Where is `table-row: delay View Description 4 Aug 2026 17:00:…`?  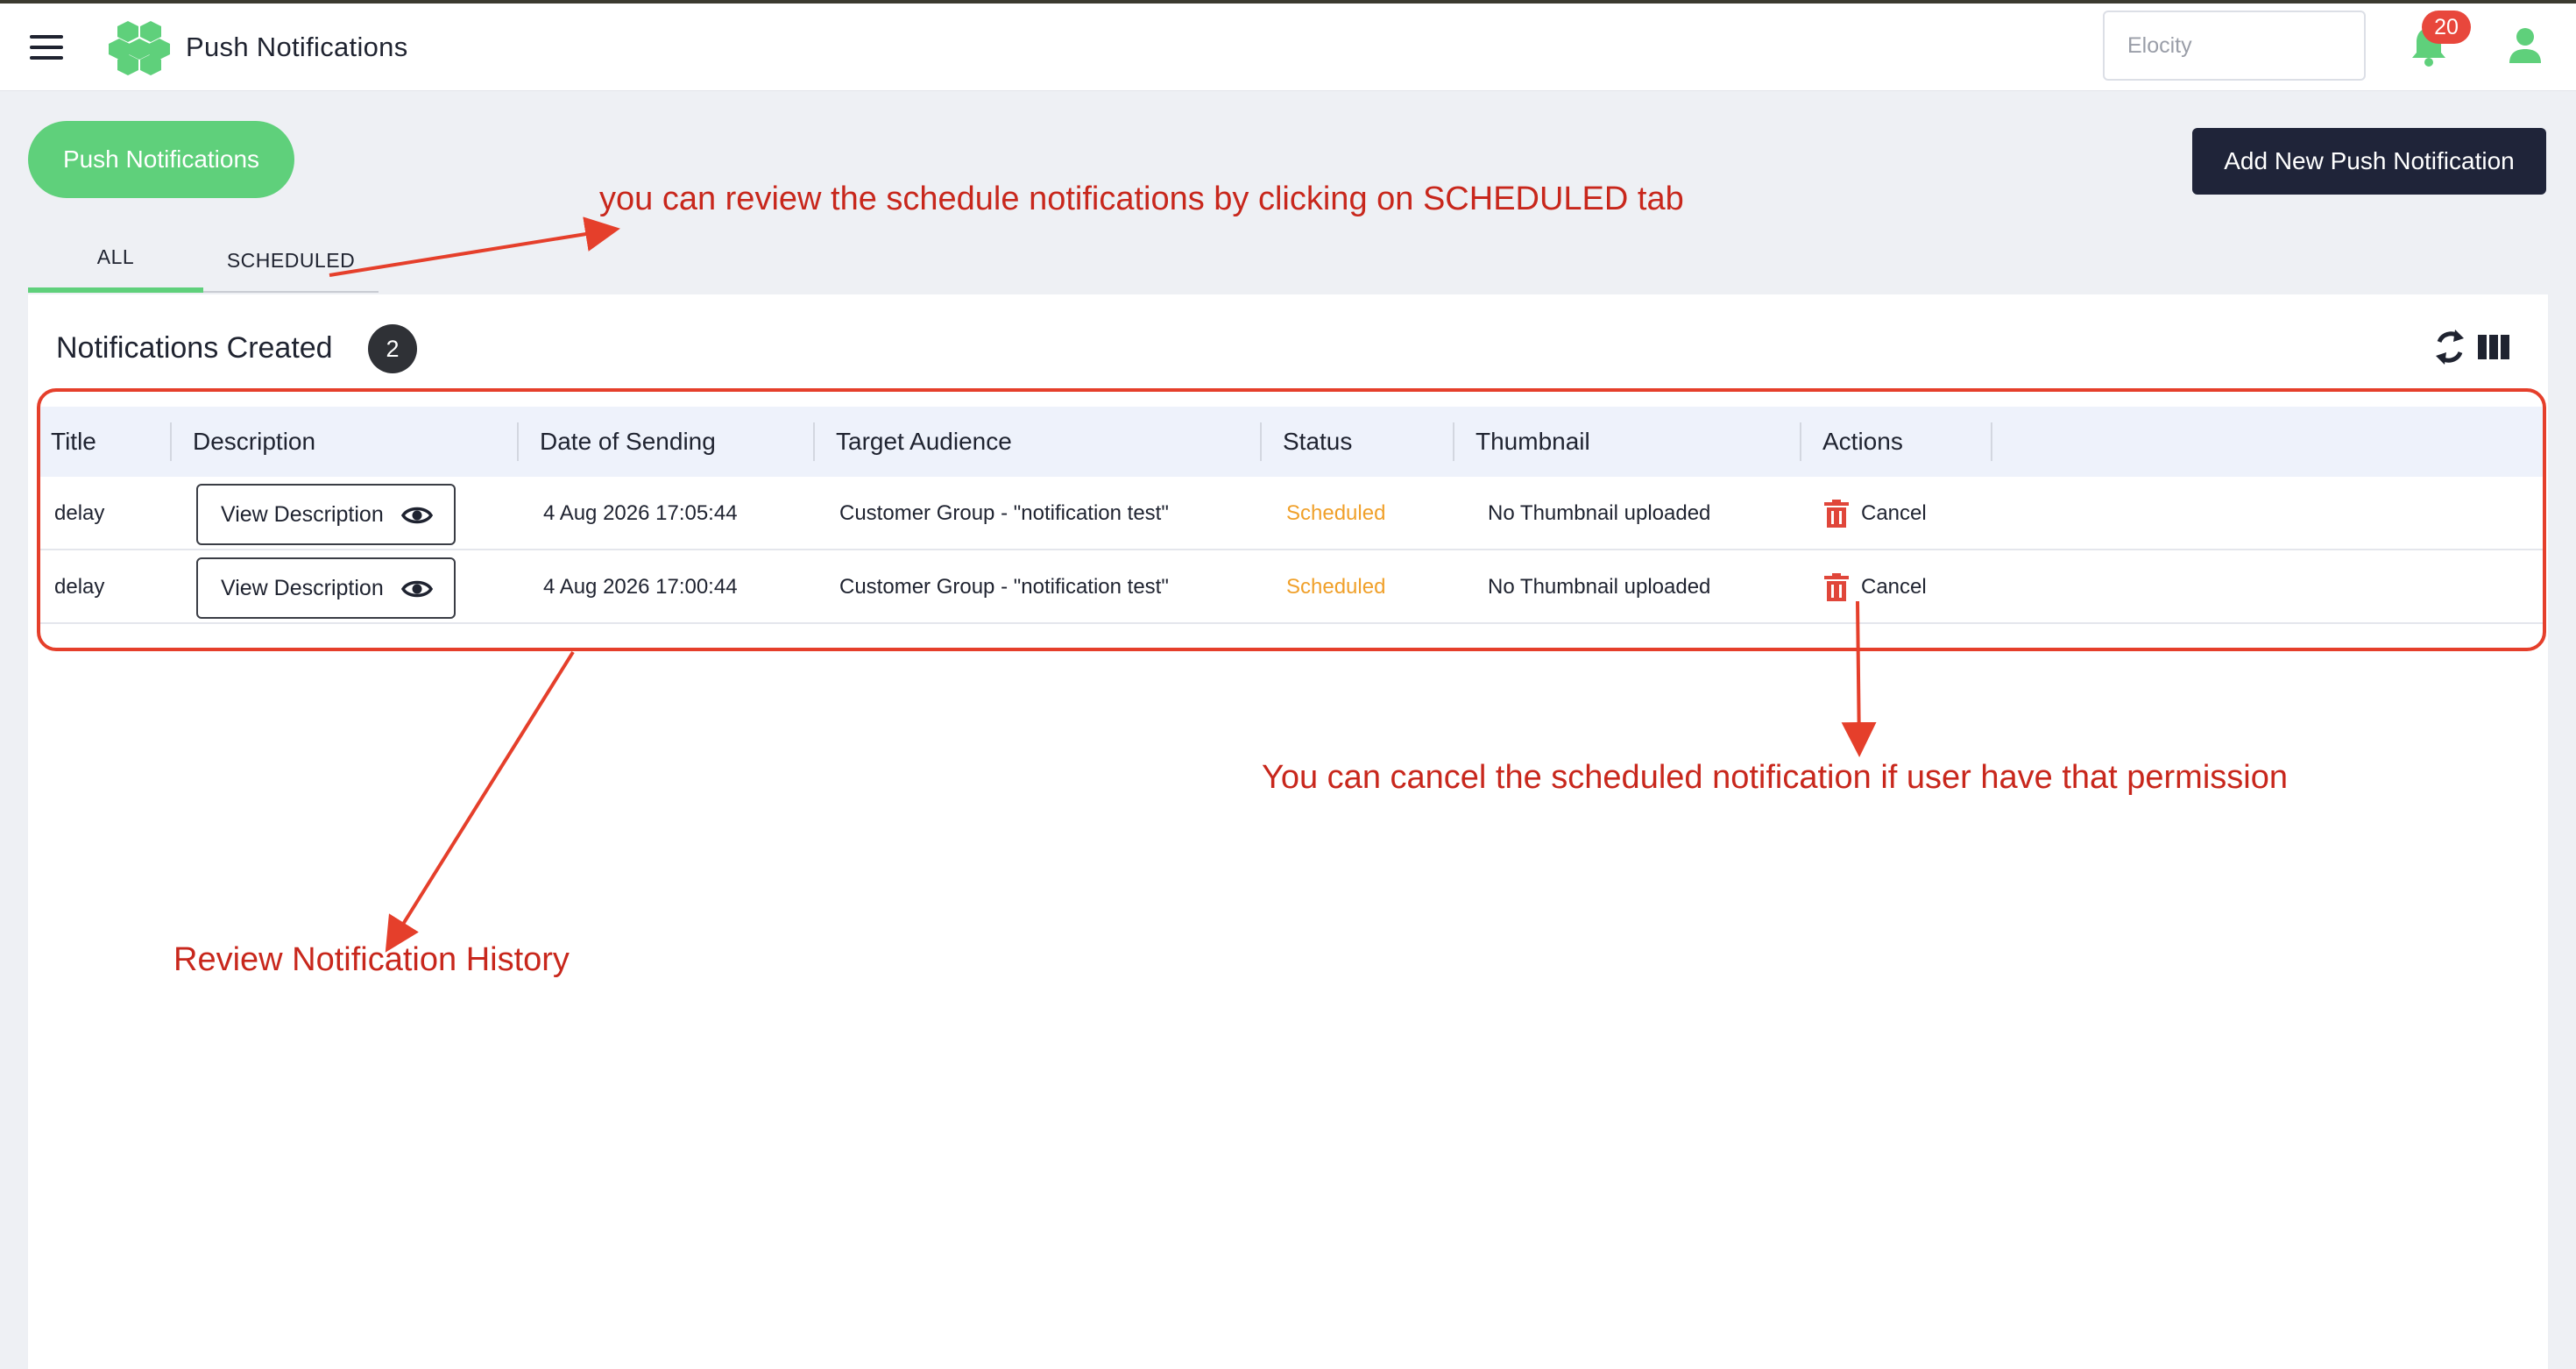 table-row: delay View Description 4 Aug 2026 17:00:… is located at coordinates (1291, 587).